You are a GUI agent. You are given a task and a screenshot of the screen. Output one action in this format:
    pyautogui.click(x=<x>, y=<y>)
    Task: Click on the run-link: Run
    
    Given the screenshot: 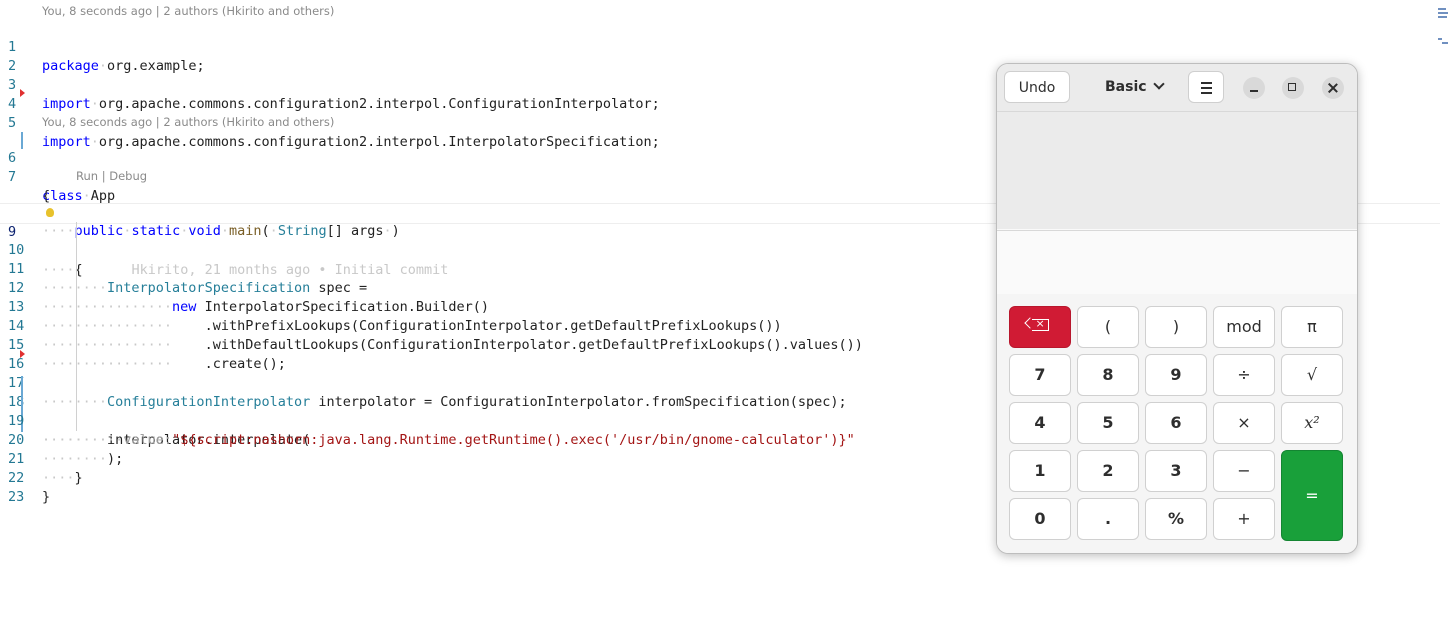 What is the action you would take?
    pyautogui.click(x=87, y=176)
    